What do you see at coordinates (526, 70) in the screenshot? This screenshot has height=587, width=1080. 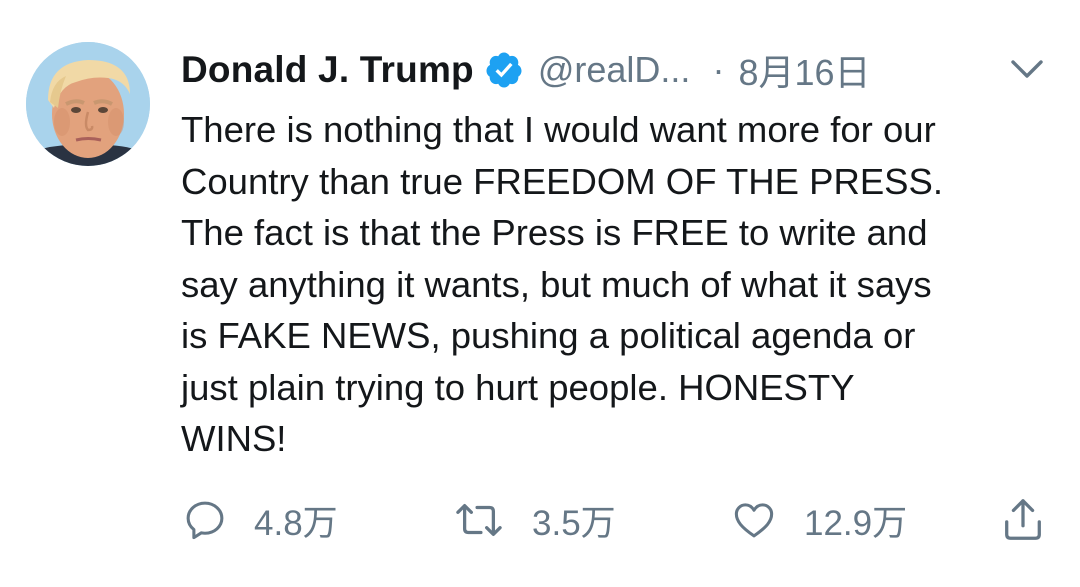 I see `tweet-header: Donald J. Trump @realD... · 8月16日` at bounding box center [526, 70].